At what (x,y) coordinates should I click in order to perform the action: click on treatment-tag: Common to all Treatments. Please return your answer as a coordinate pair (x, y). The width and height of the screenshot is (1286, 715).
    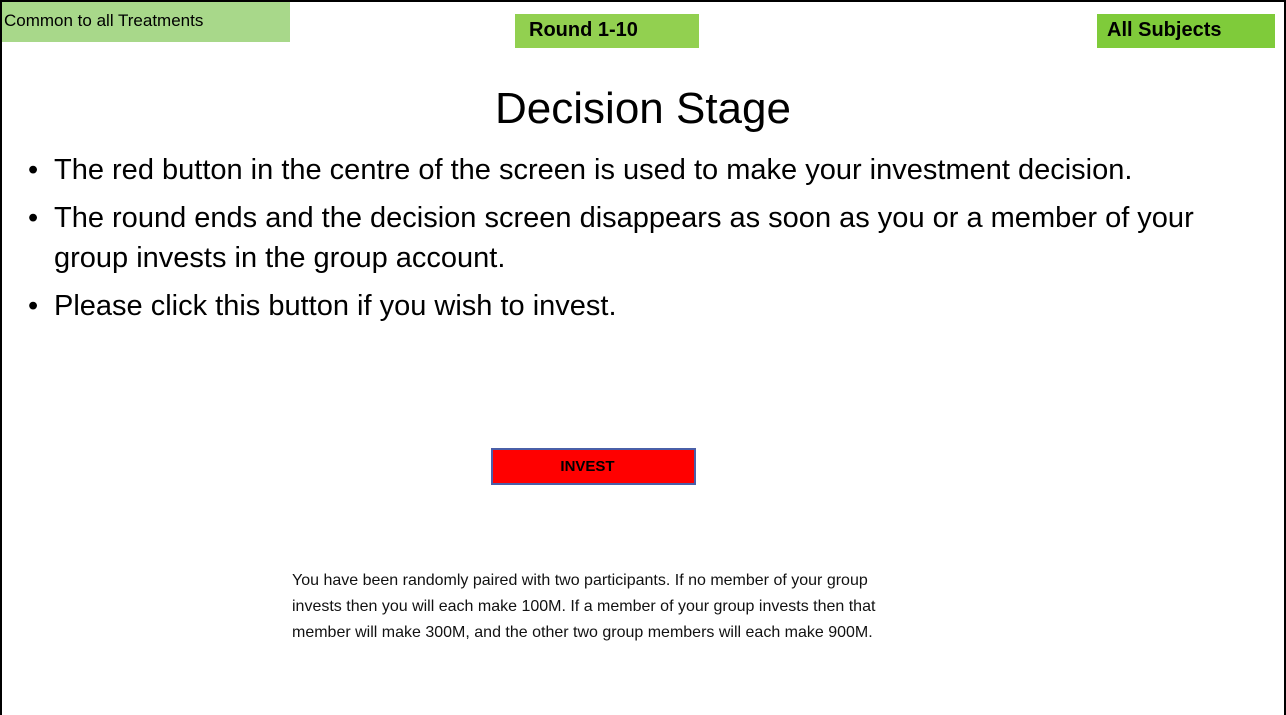
    Looking at the image, I should click on (146, 22).